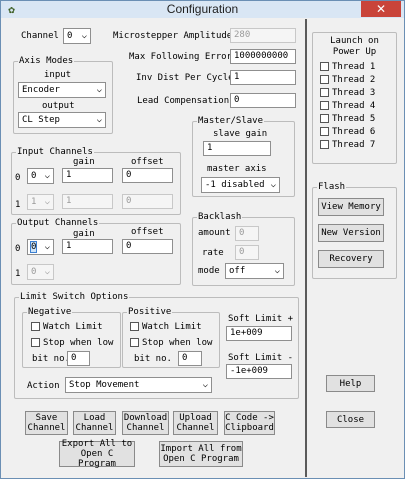 The width and height of the screenshot is (405, 479). Describe the element at coordinates (237, 169) in the screenshot. I see `master-axis-label: master axis` at that location.